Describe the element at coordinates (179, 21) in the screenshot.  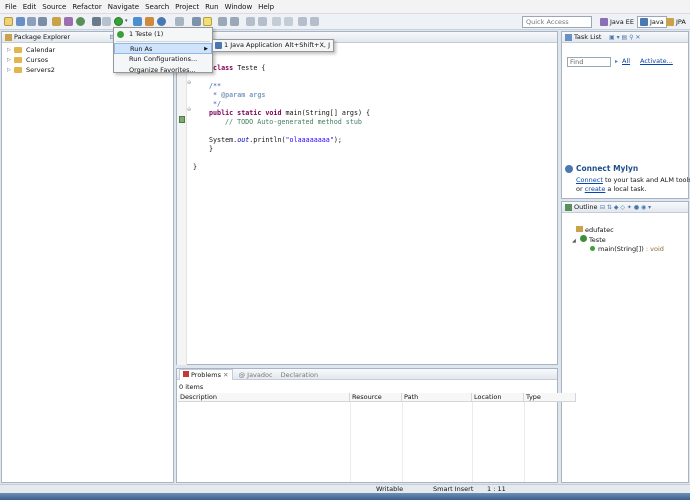
I see `search-icon` at that location.